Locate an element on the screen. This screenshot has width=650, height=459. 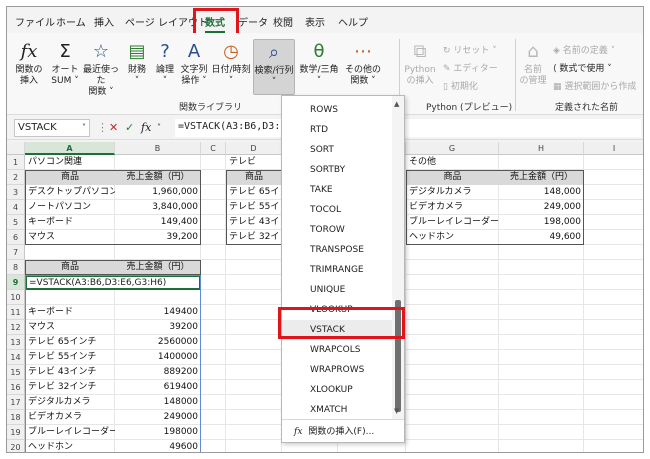
tab-insert: 挿入 is located at coordinates (104, 21).